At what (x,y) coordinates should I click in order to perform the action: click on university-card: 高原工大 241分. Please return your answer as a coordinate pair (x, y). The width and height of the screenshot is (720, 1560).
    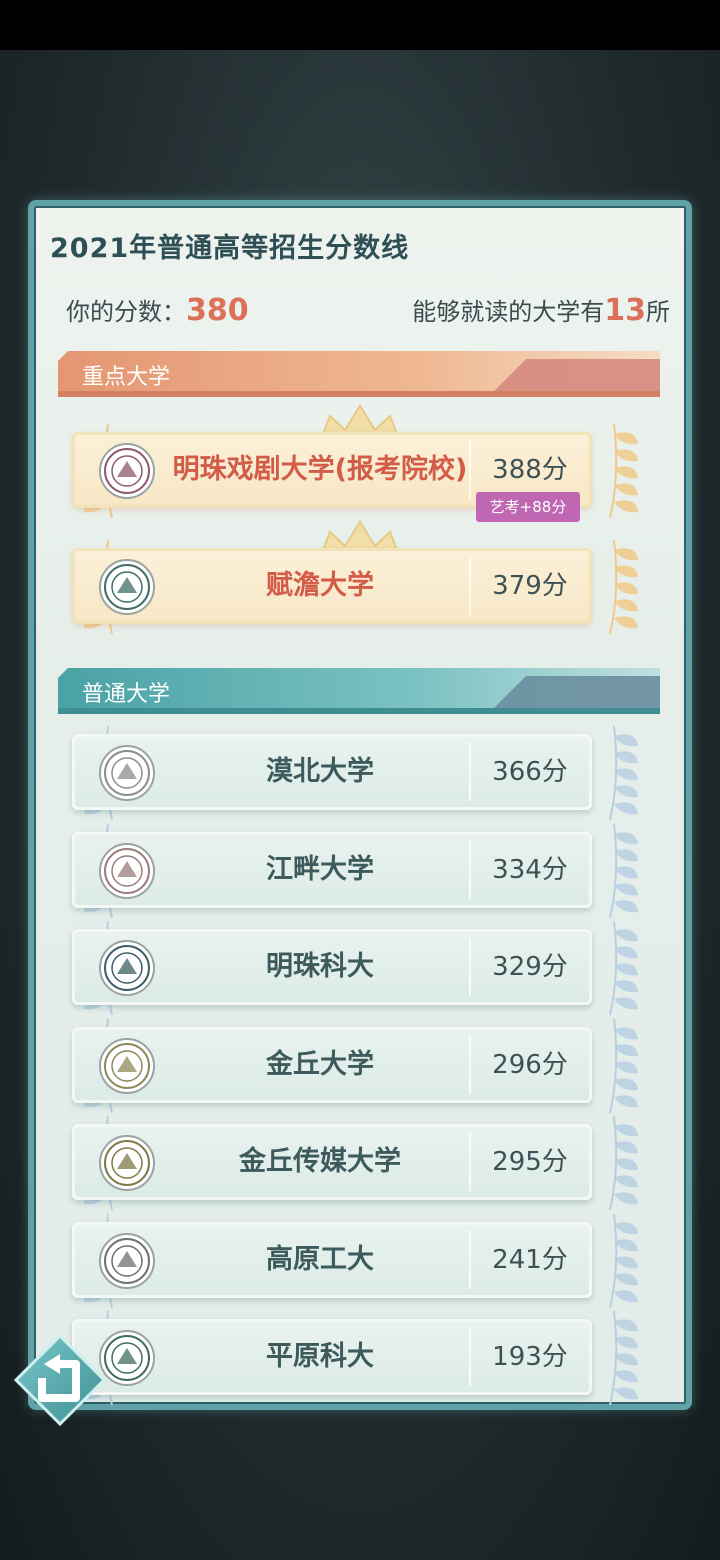
    Looking at the image, I should click on (332, 1260).